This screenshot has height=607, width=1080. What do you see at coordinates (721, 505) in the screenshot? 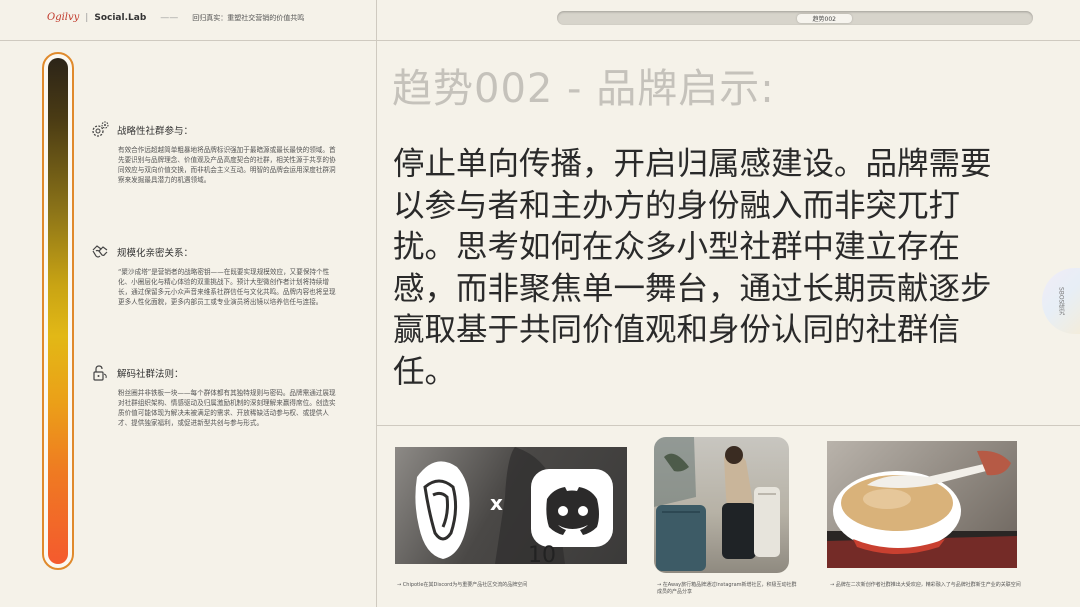
I see `away-luggage-image` at bounding box center [721, 505].